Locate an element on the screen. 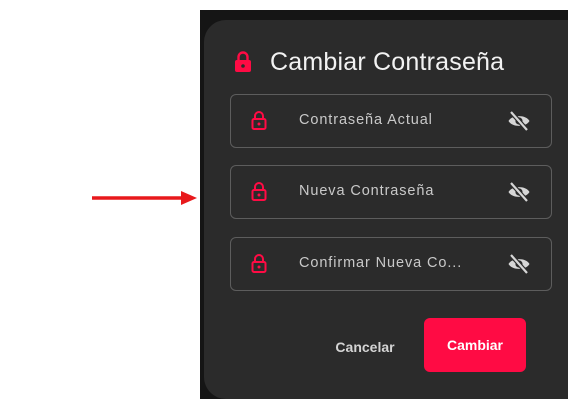 The width and height of the screenshot is (568, 399). dialog-title: Cambiar Contraseña is located at coordinates (387, 61).